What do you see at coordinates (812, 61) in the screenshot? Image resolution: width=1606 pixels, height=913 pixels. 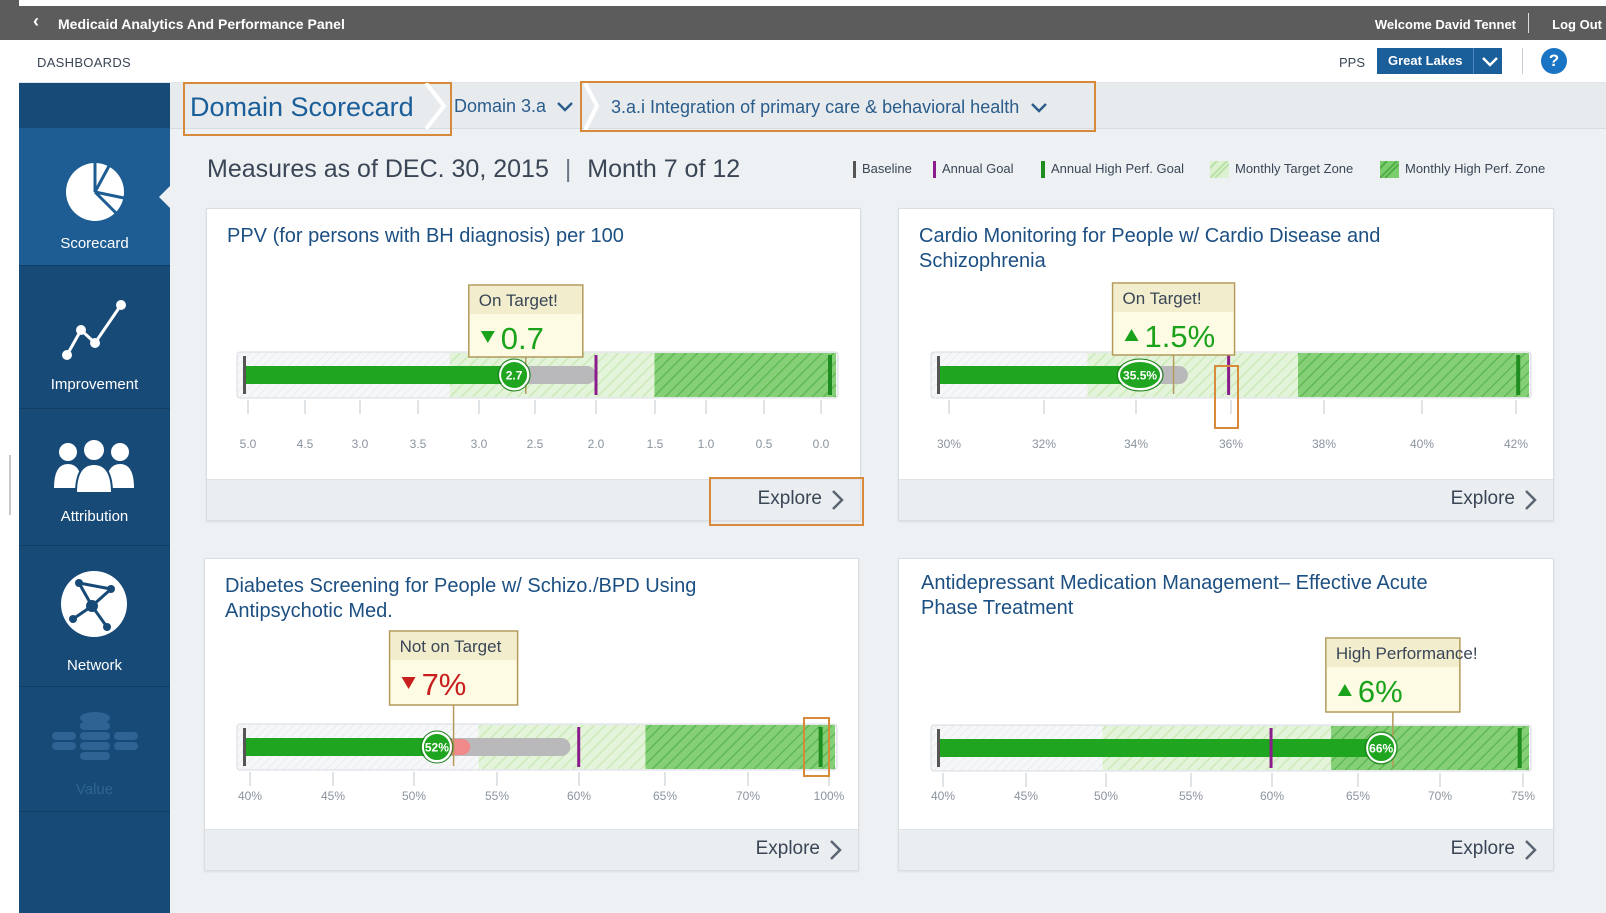 I see `sub-header: DASHBOARDS PPS Great Lakes ?` at bounding box center [812, 61].